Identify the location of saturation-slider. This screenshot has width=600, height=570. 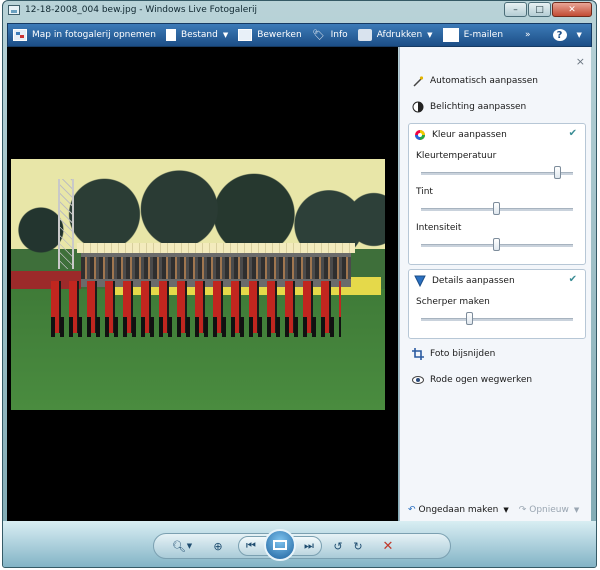
(497, 244).